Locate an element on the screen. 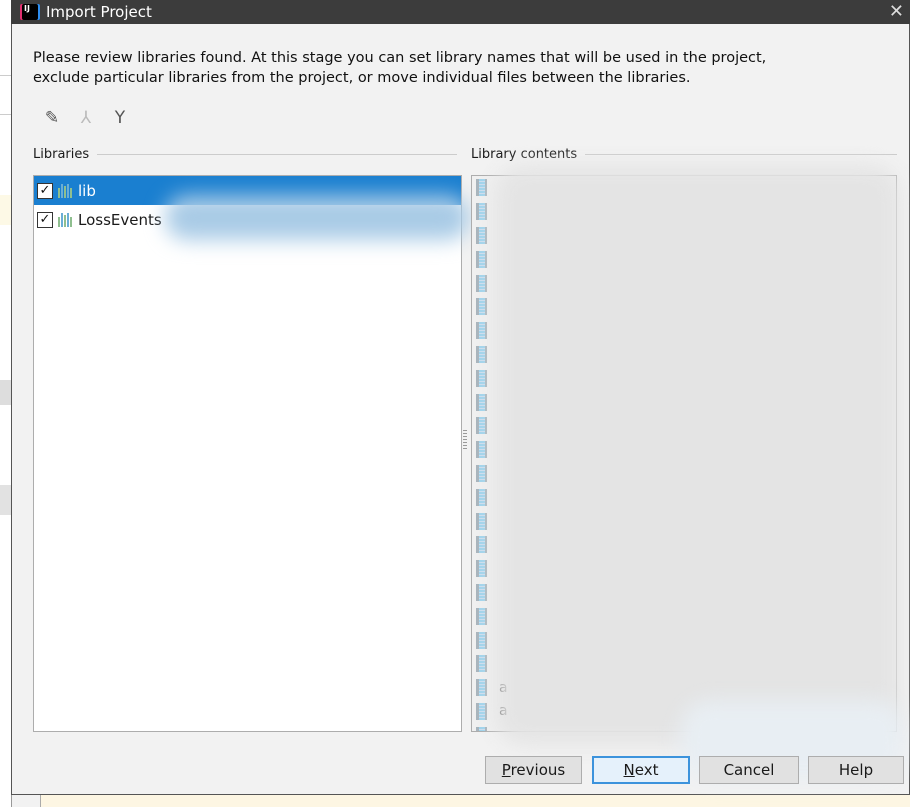  splitter-handle is located at coordinates (465, 440).